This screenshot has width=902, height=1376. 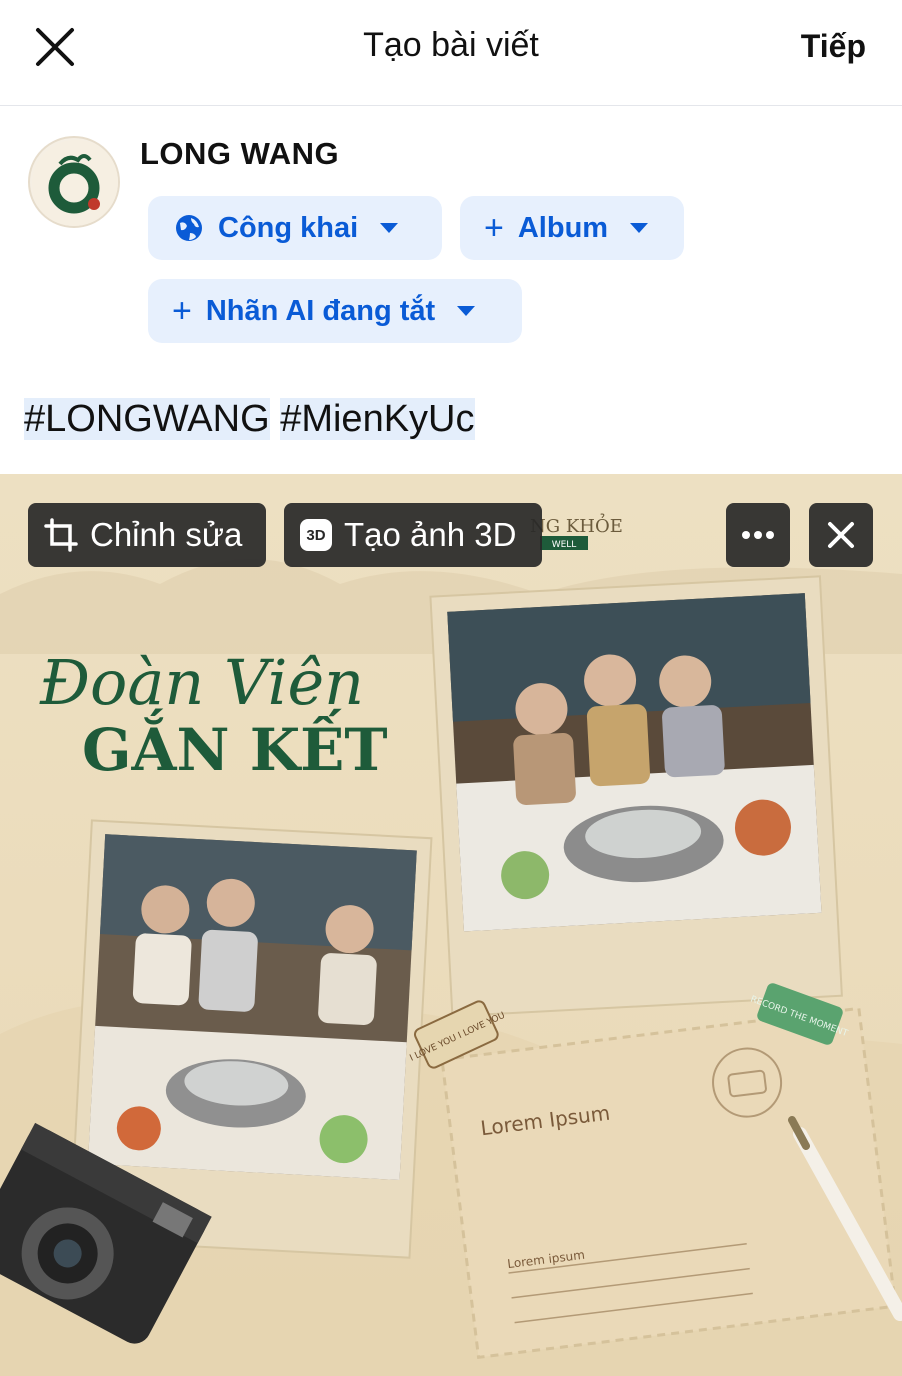 I want to click on album-selector: + Album, so click(x=572, y=228).